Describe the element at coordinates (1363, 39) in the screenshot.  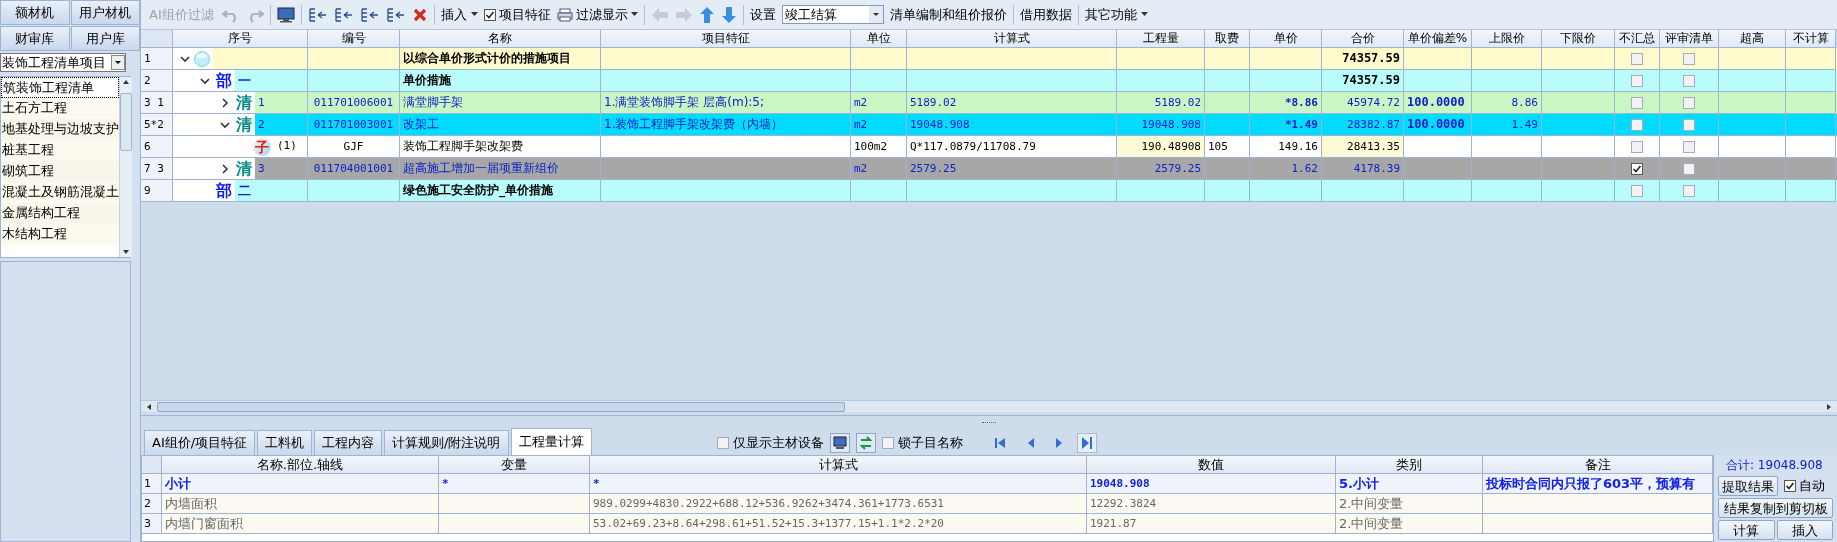
I see `column-header: 合价` at that location.